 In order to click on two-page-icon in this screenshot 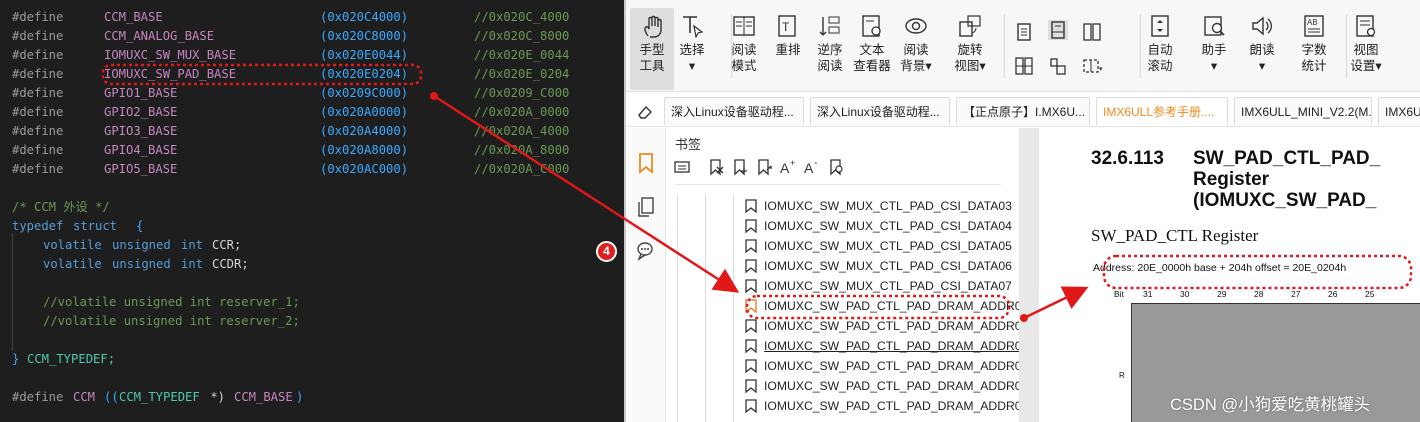, I will do `click(1092, 32)`.